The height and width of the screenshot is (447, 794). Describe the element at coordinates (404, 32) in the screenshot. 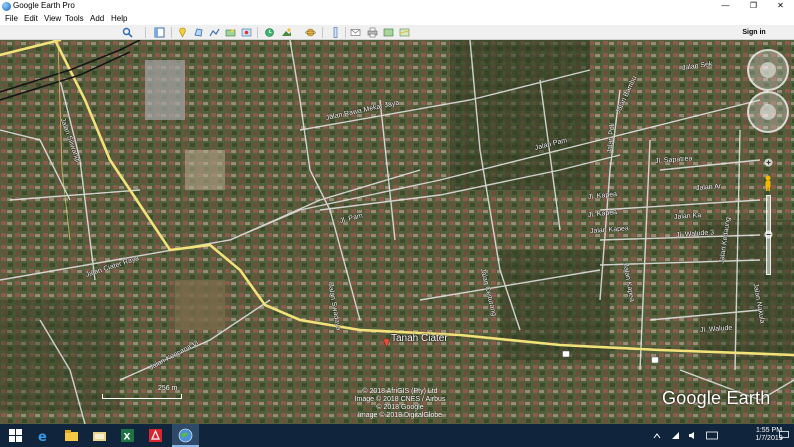

I see `view-in-maps-icon` at that location.